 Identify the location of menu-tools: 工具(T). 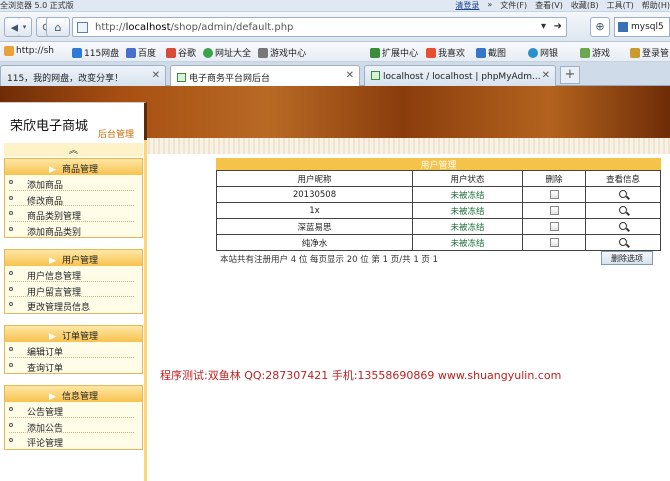
(620, 5).